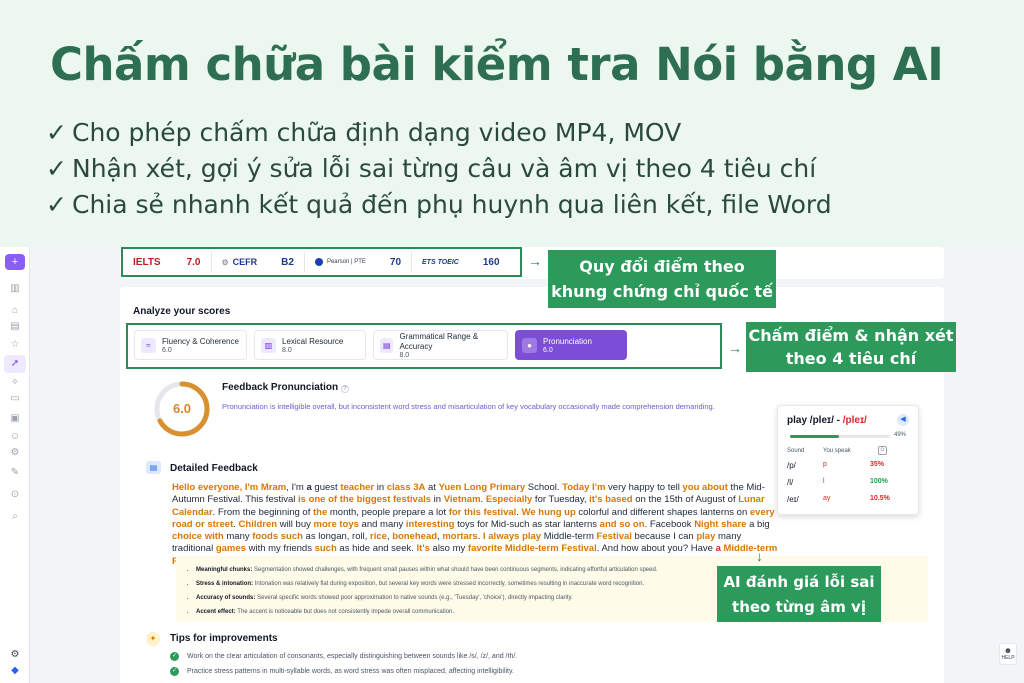  I want to click on sidebar: + ▥ ⌂ ▤ ☆ ➚ ✧ ▭ ▣ ☺ ⚙ ✎ ⊙ ⌕ ⚙ ◆, so click(15, 465).